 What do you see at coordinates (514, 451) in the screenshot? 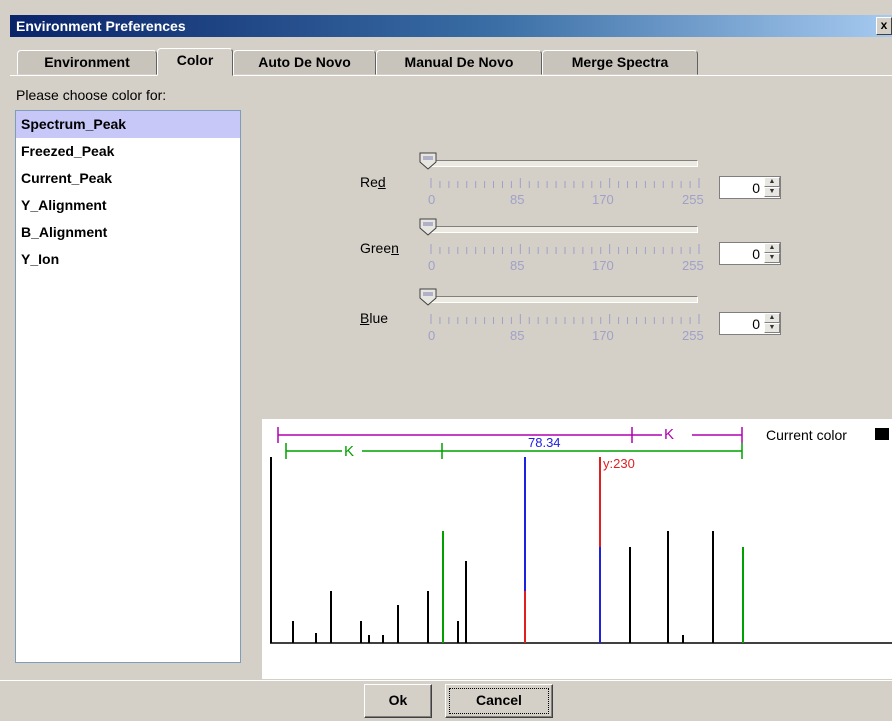
I see `k-annotation-bottom` at bounding box center [514, 451].